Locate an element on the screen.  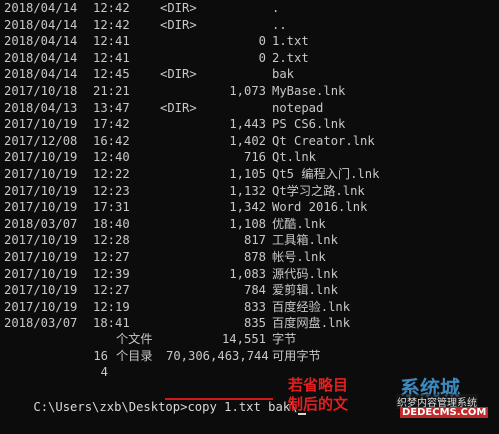
listing-row: 2017/10/19 12:27 878 帐号.lnk is located at coordinates (249, 257).